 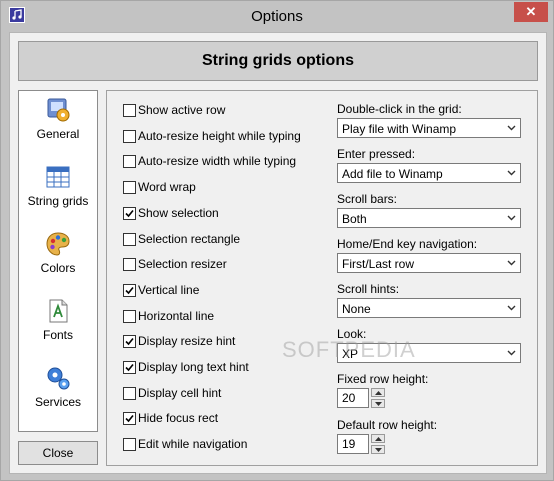 What do you see at coordinates (58, 110) in the screenshot?
I see `general-icon` at bounding box center [58, 110].